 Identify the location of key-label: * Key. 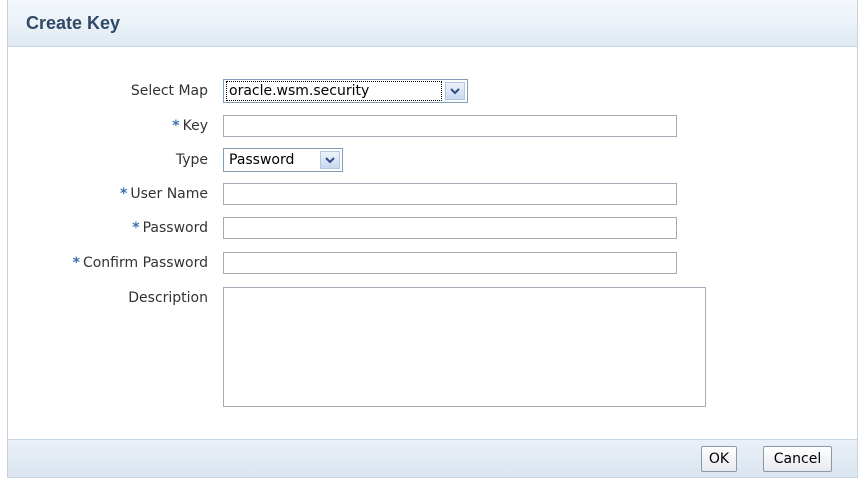
(190, 126).